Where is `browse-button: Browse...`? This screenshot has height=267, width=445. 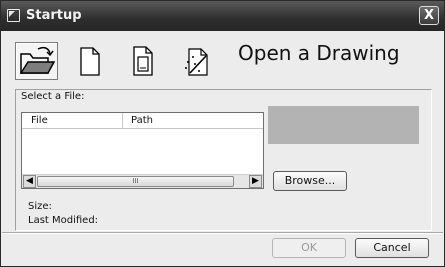
browse-button: Browse... is located at coordinates (310, 181).